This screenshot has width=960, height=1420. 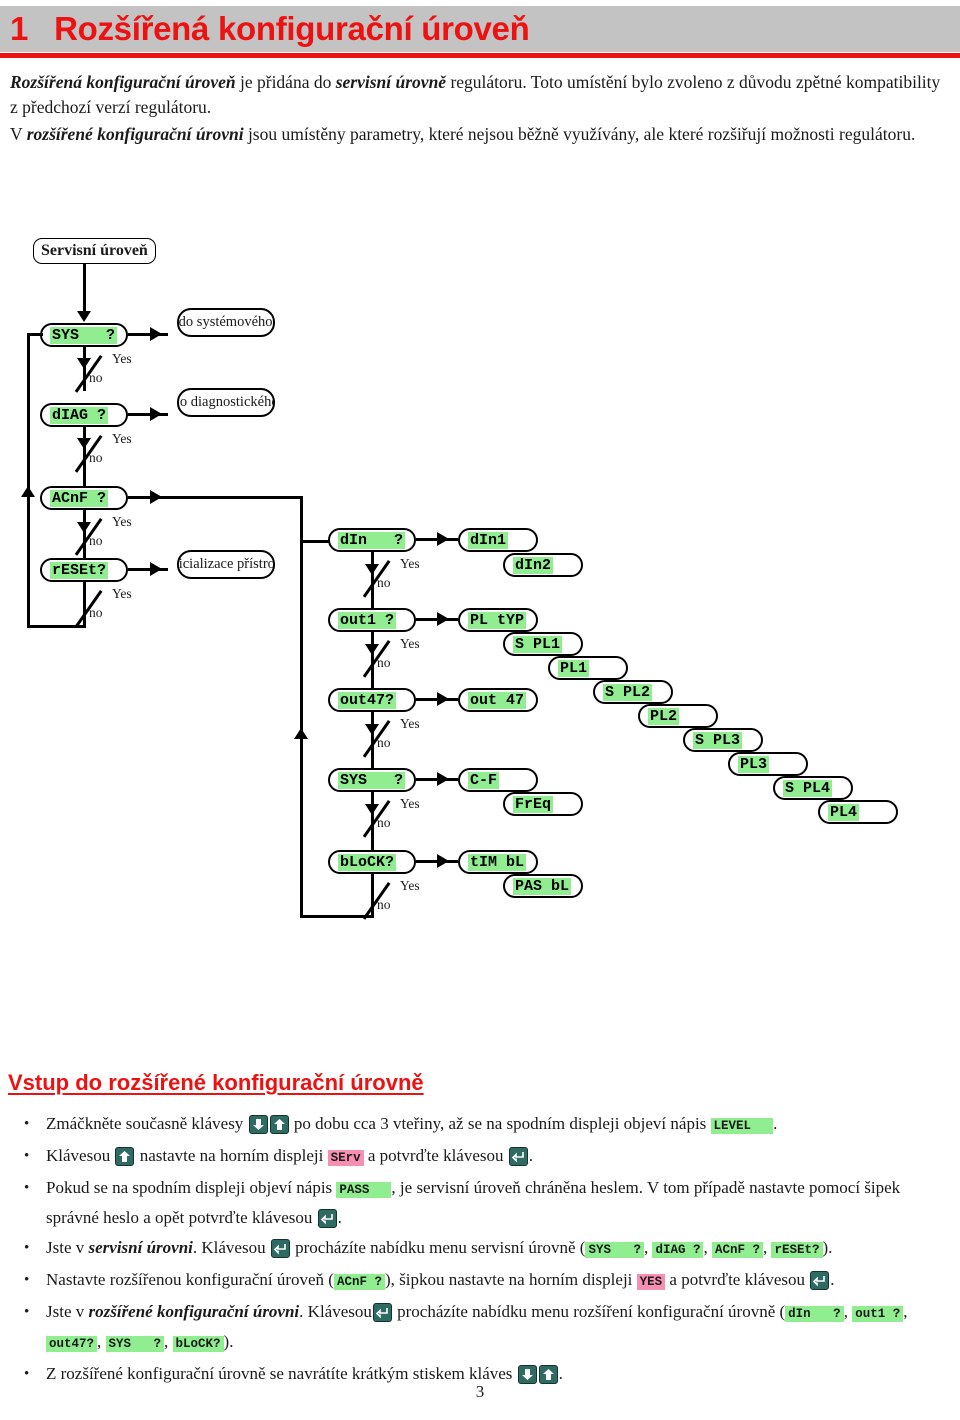 What do you see at coordinates (384, 662) in the screenshot?
I see `branch-no-out1: no` at bounding box center [384, 662].